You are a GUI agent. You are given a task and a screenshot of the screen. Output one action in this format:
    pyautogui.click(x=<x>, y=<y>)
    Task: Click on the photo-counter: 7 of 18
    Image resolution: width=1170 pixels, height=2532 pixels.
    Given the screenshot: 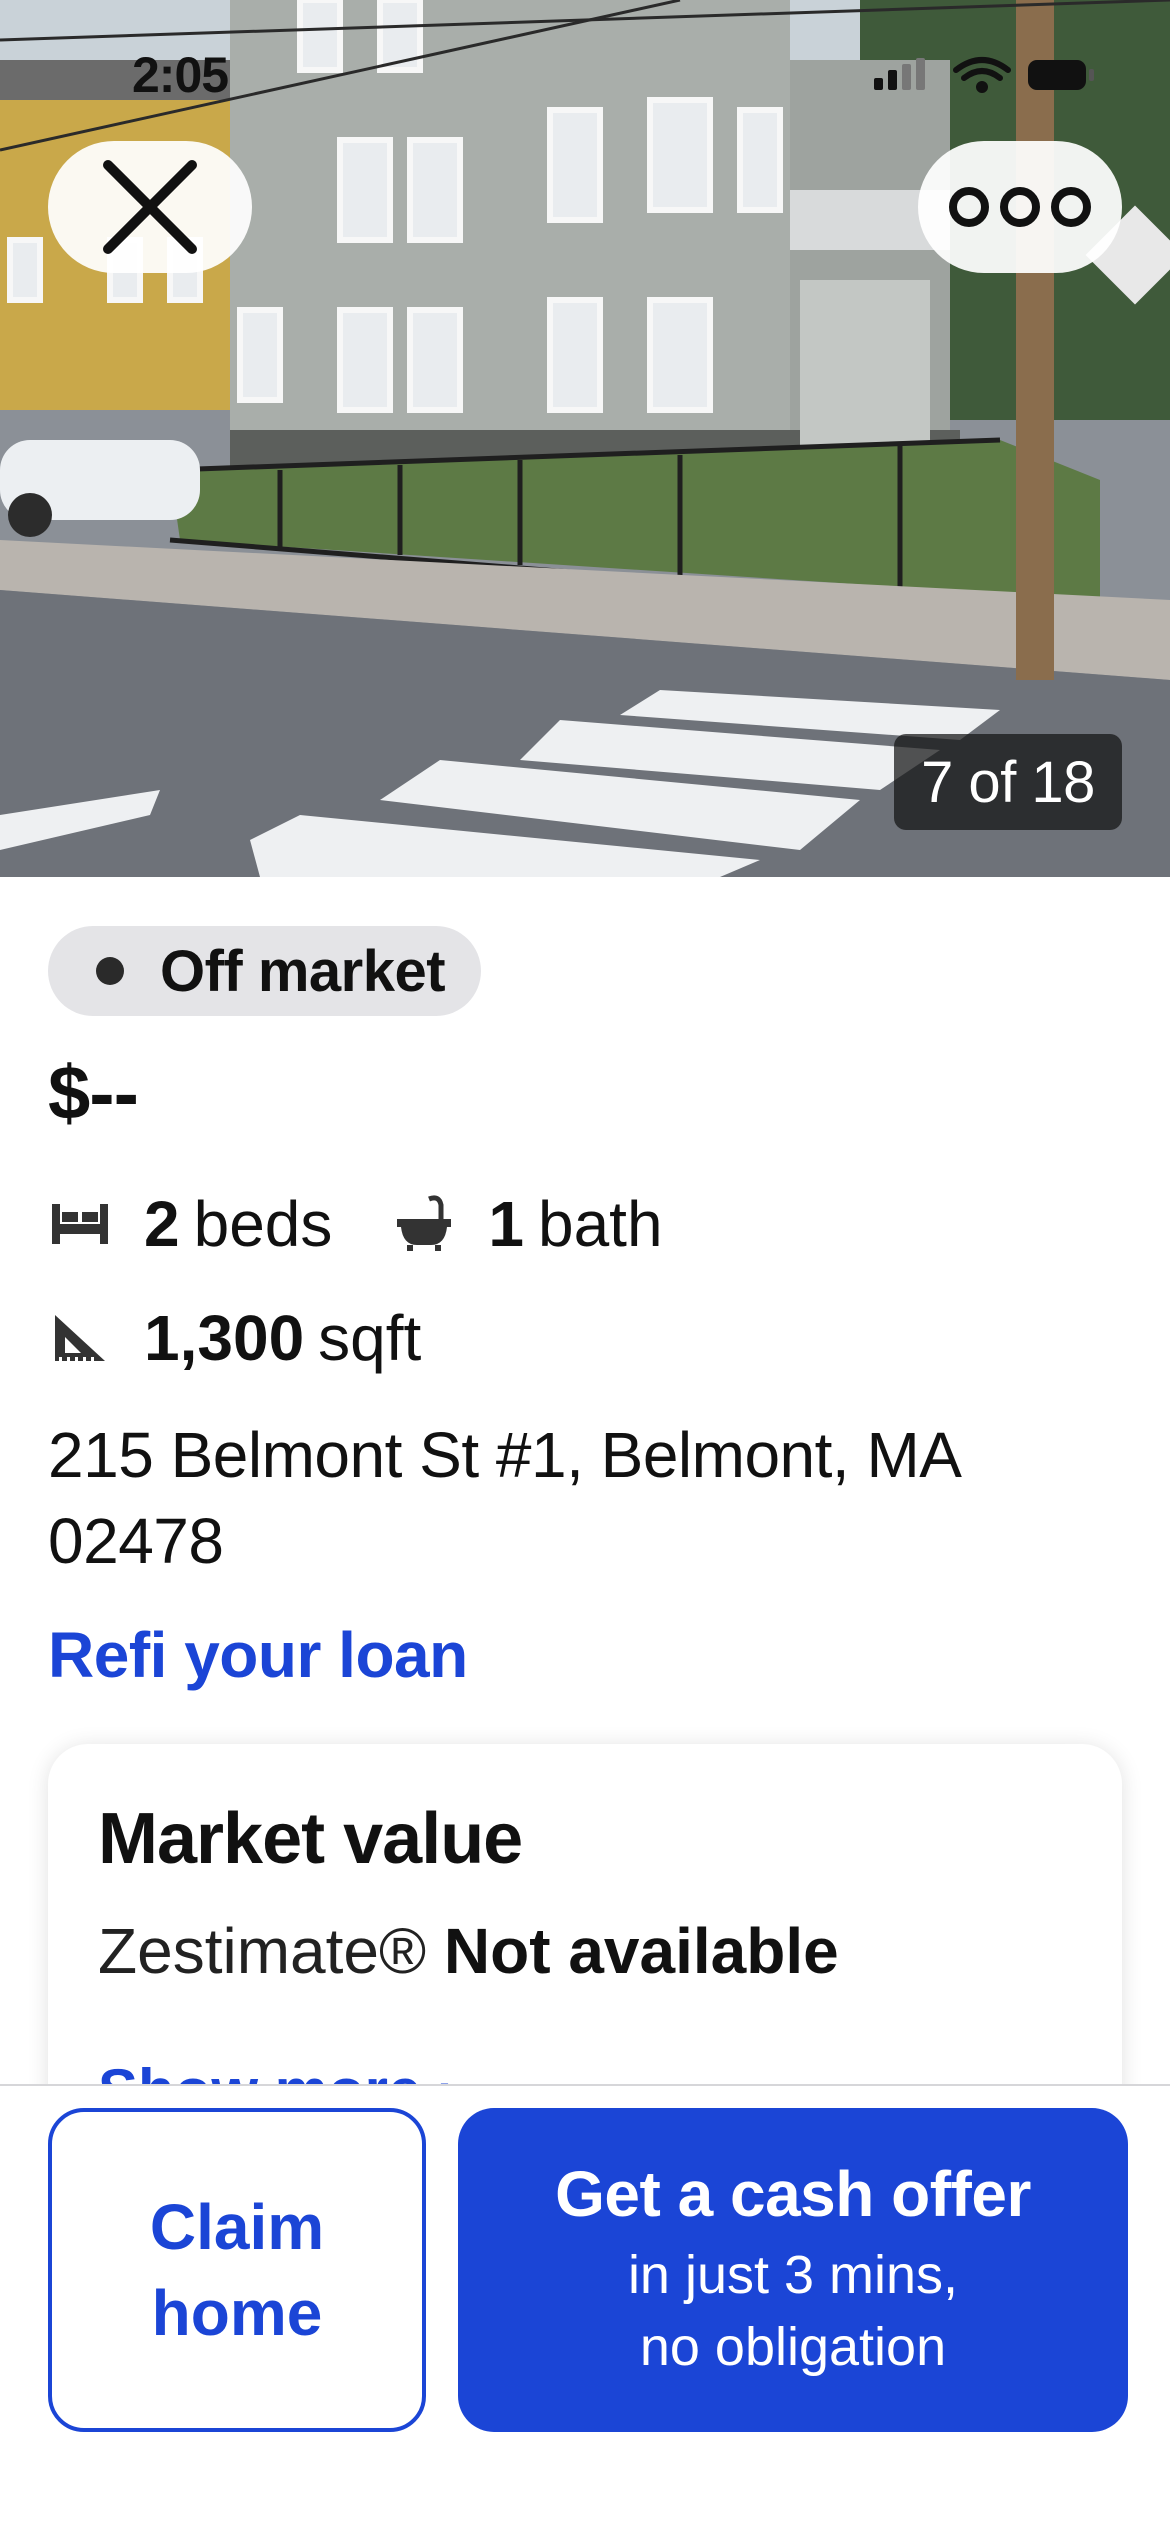 What is the action you would take?
    pyautogui.click(x=1008, y=782)
    